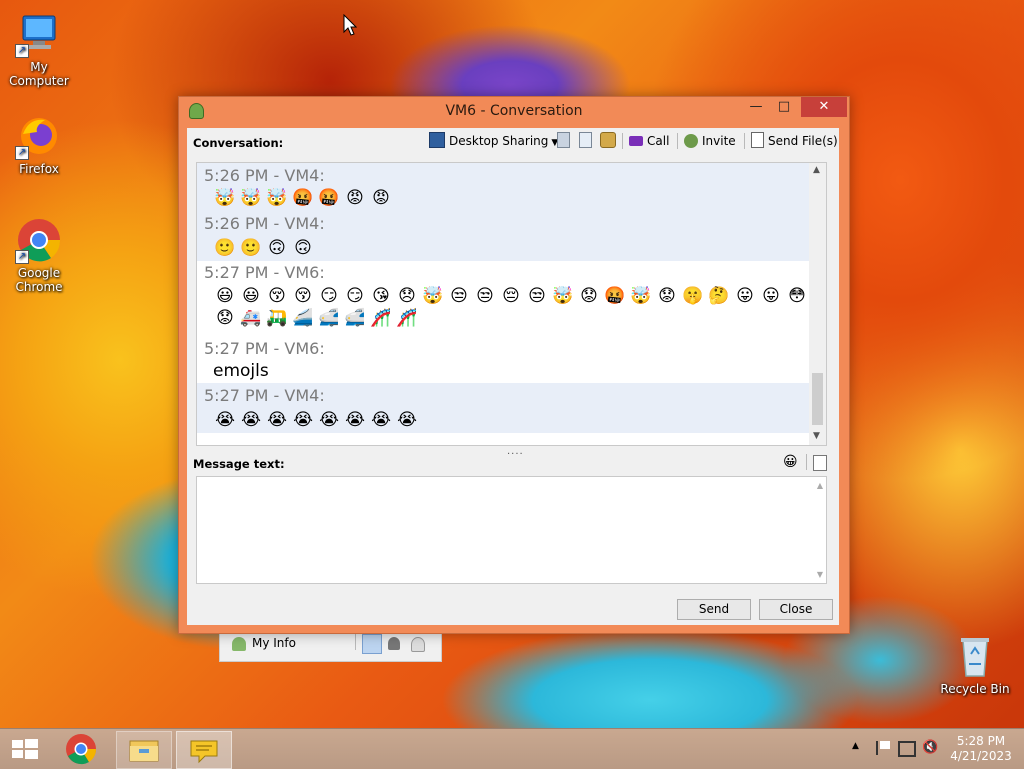 Image resolution: width=1024 pixels, height=771 pixels. What do you see at coordinates (381, 296) in the screenshot?
I see `emoji-icon: 😘` at bounding box center [381, 296].